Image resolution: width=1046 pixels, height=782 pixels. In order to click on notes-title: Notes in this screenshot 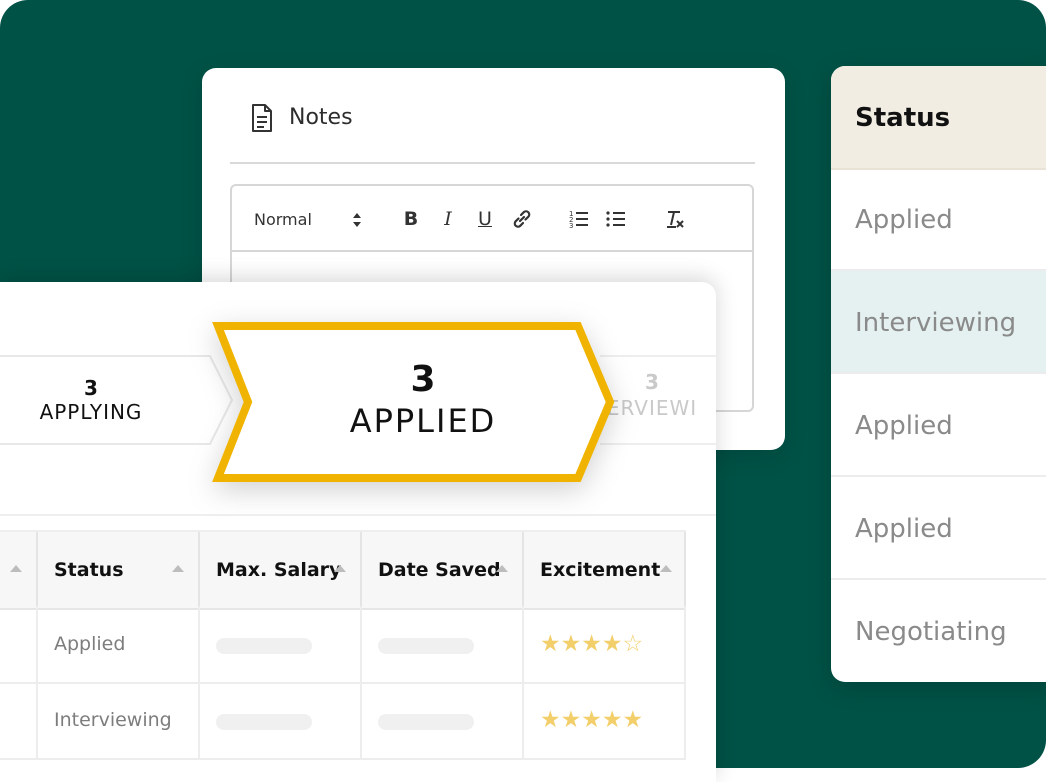, I will do `click(321, 117)`.